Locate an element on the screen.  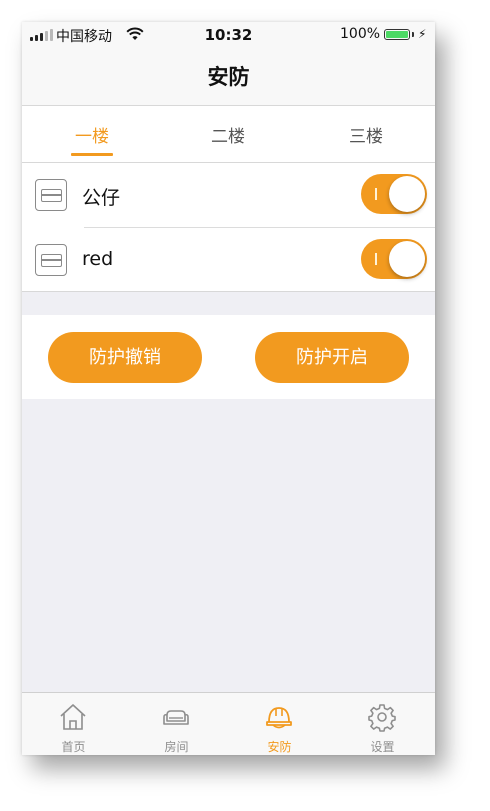
tabbar-rooms: 房间 is located at coordinates (176, 724).